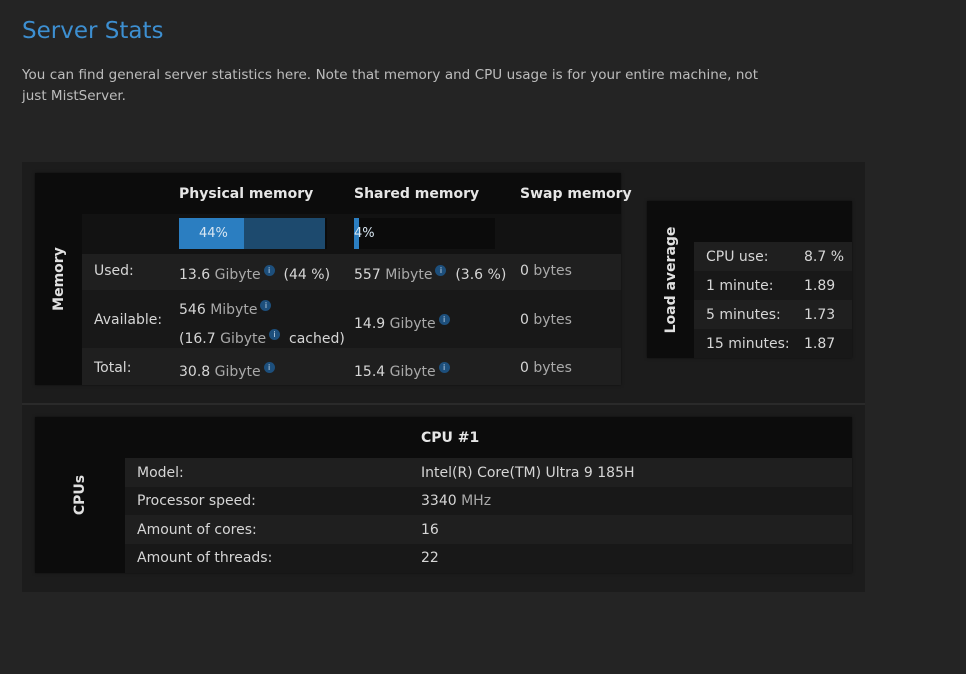  I want to click on load-header-row, so click(773, 221).